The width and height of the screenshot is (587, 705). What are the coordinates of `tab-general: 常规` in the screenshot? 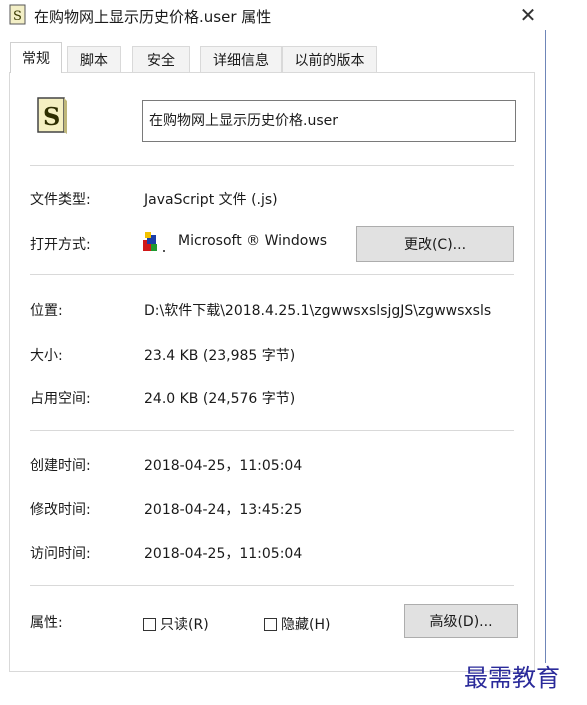 It's located at (36, 57).